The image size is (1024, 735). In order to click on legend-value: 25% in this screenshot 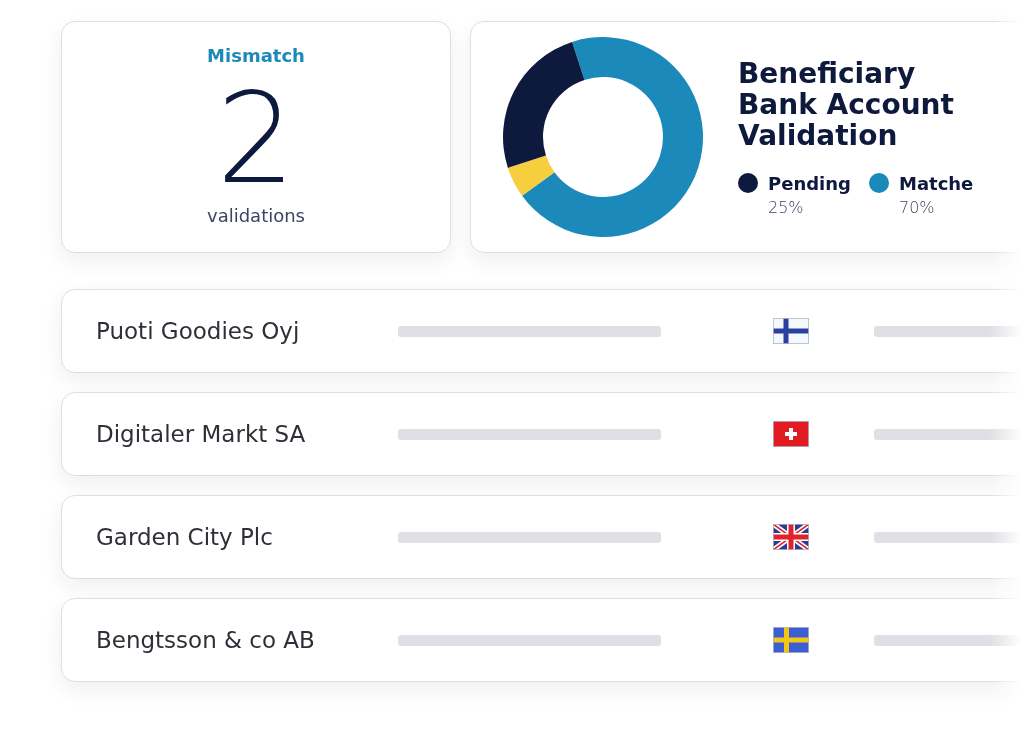, I will do `click(786, 207)`.